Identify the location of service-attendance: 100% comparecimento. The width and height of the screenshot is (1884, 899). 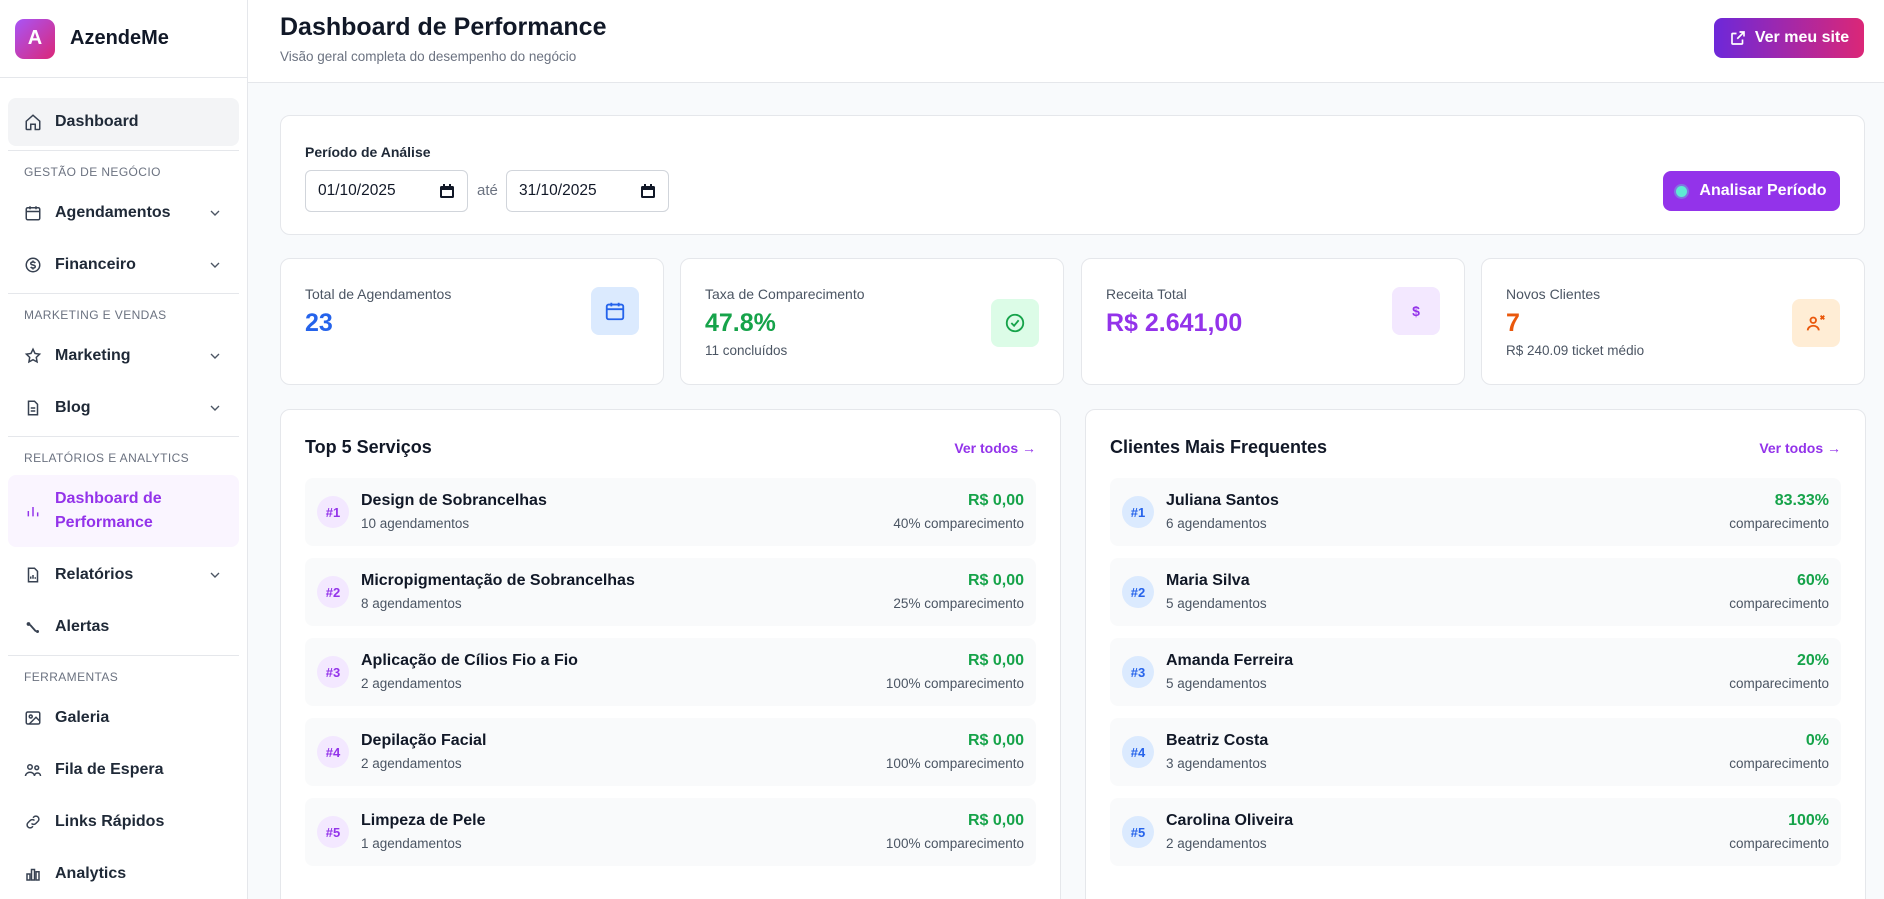
(954, 843).